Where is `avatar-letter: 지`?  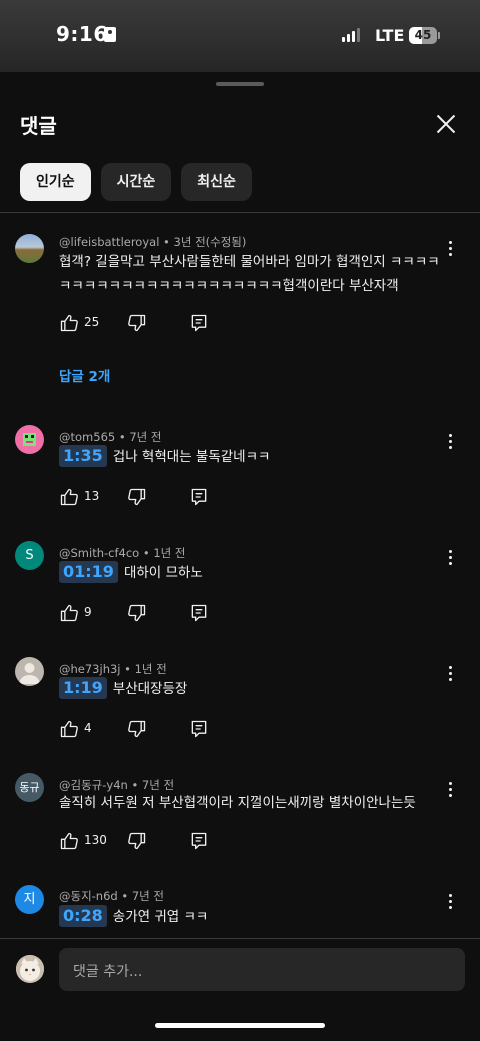
avatar-letter: 지 is located at coordinates (29, 899).